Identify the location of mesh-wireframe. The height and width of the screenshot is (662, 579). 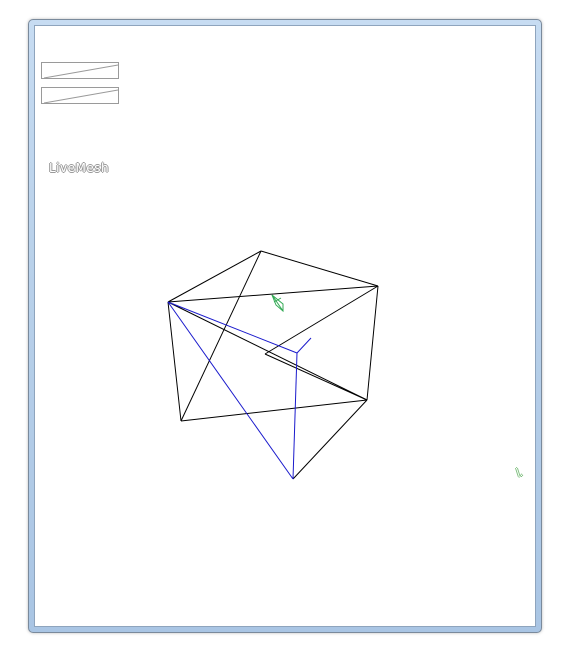
(273, 365).